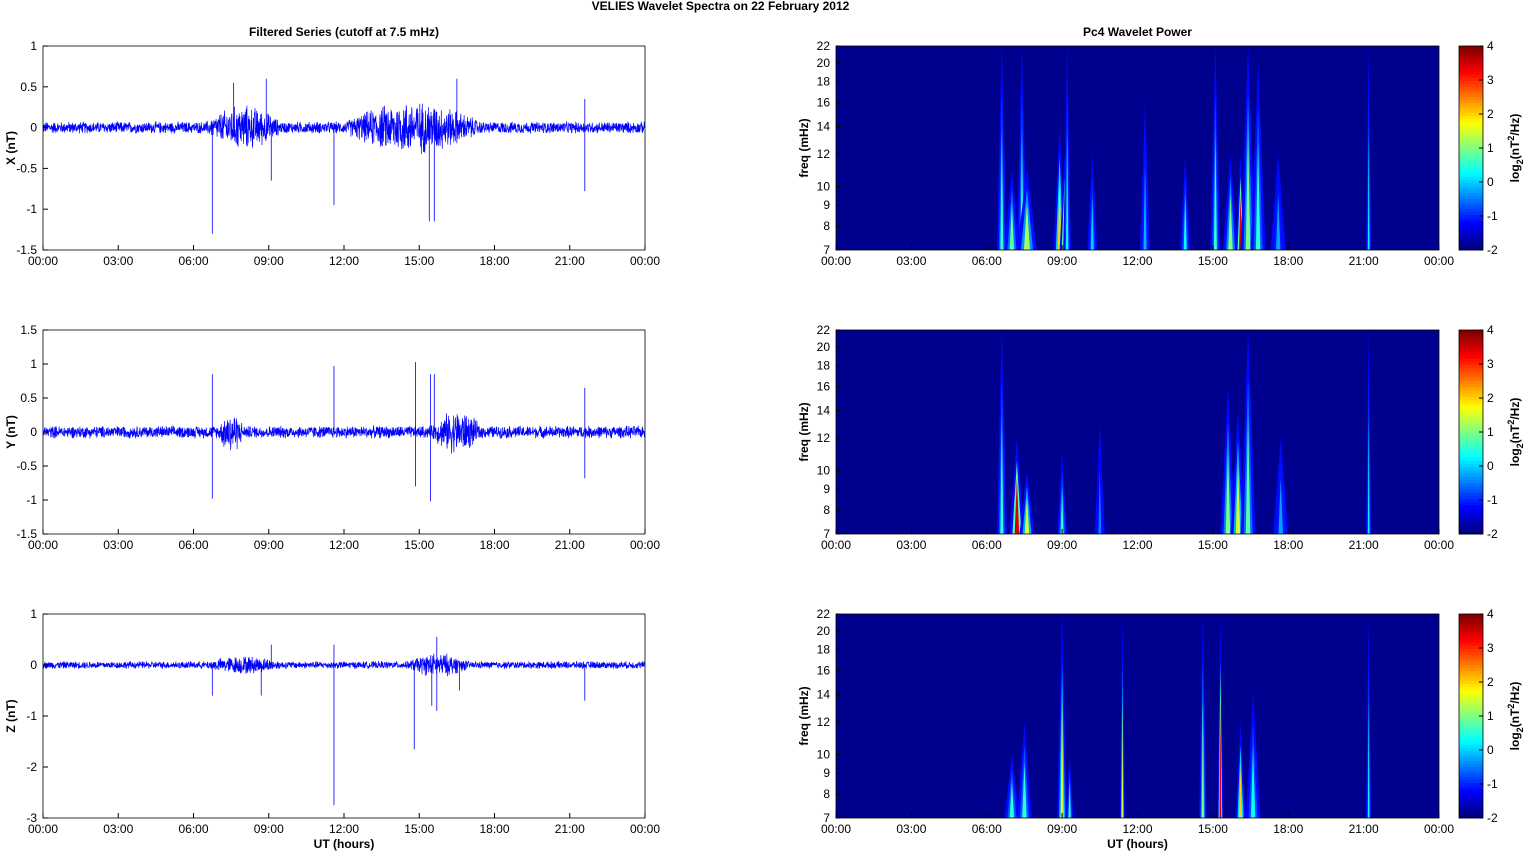 The width and height of the screenshot is (1526, 851). What do you see at coordinates (1213, 829) in the screenshot?
I see `x-tick-label: 15:00` at bounding box center [1213, 829].